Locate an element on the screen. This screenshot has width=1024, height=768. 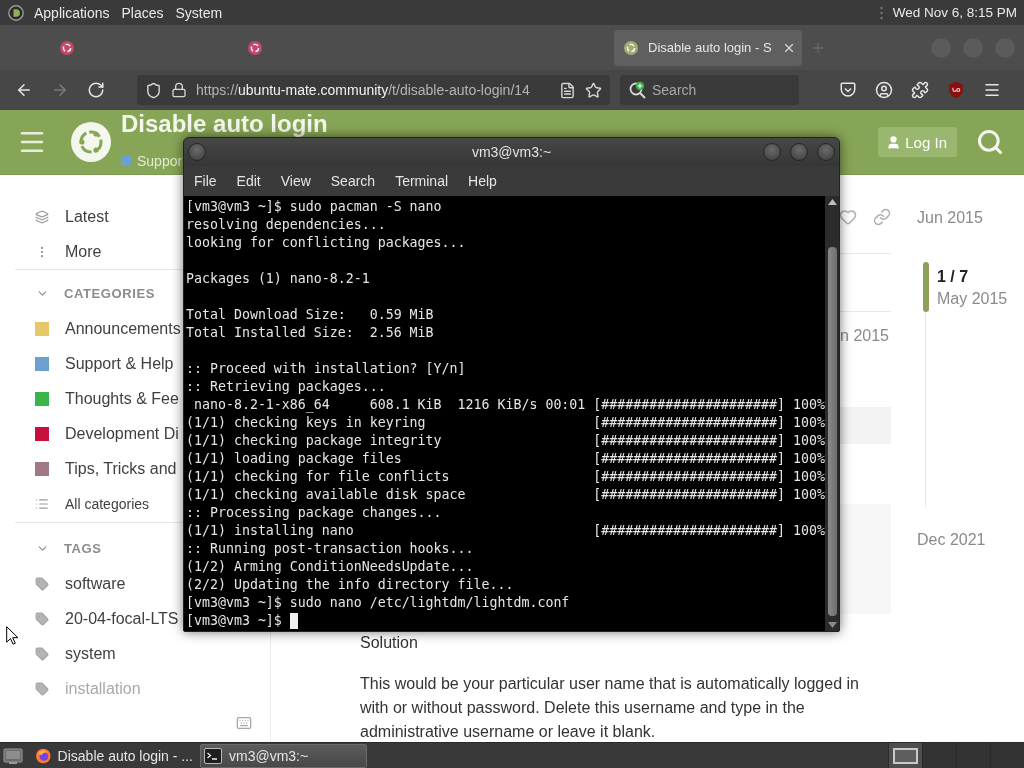
menu-item: Edit is located at coordinates (248, 181).